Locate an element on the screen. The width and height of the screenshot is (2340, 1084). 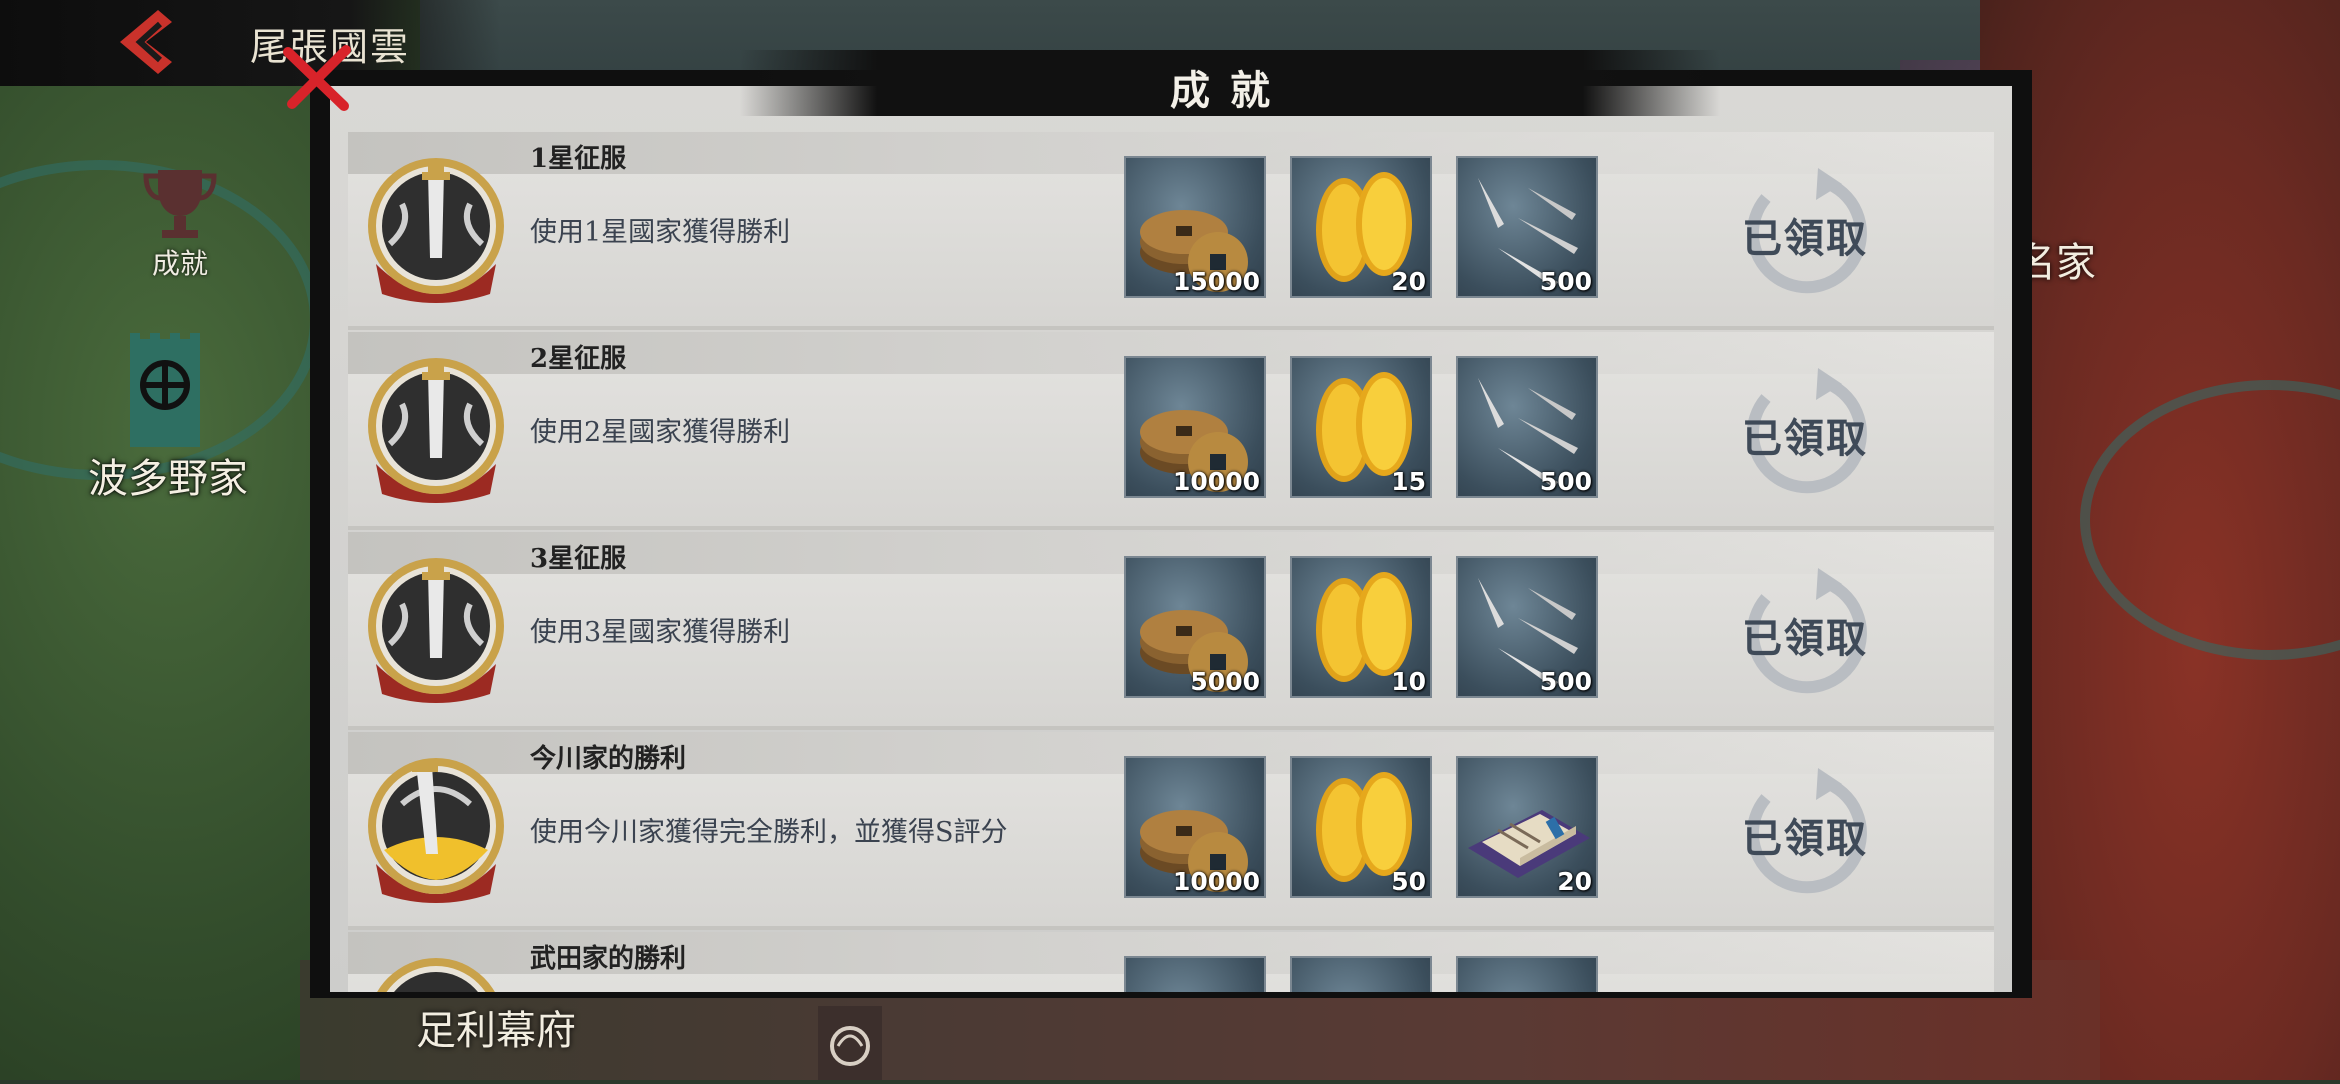
back-arrow-icon is located at coordinates (147, 42).